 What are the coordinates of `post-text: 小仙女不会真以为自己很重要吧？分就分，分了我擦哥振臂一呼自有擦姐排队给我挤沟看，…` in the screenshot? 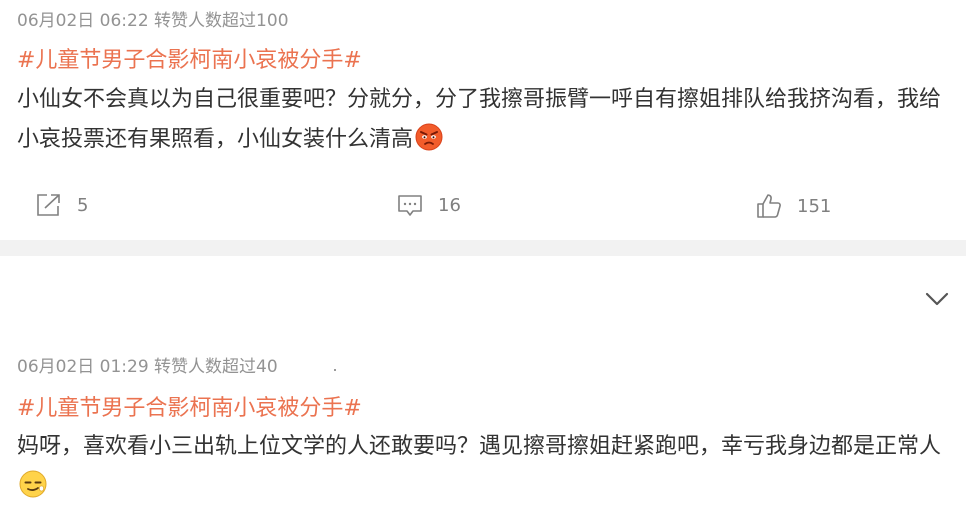 It's located at (479, 119).